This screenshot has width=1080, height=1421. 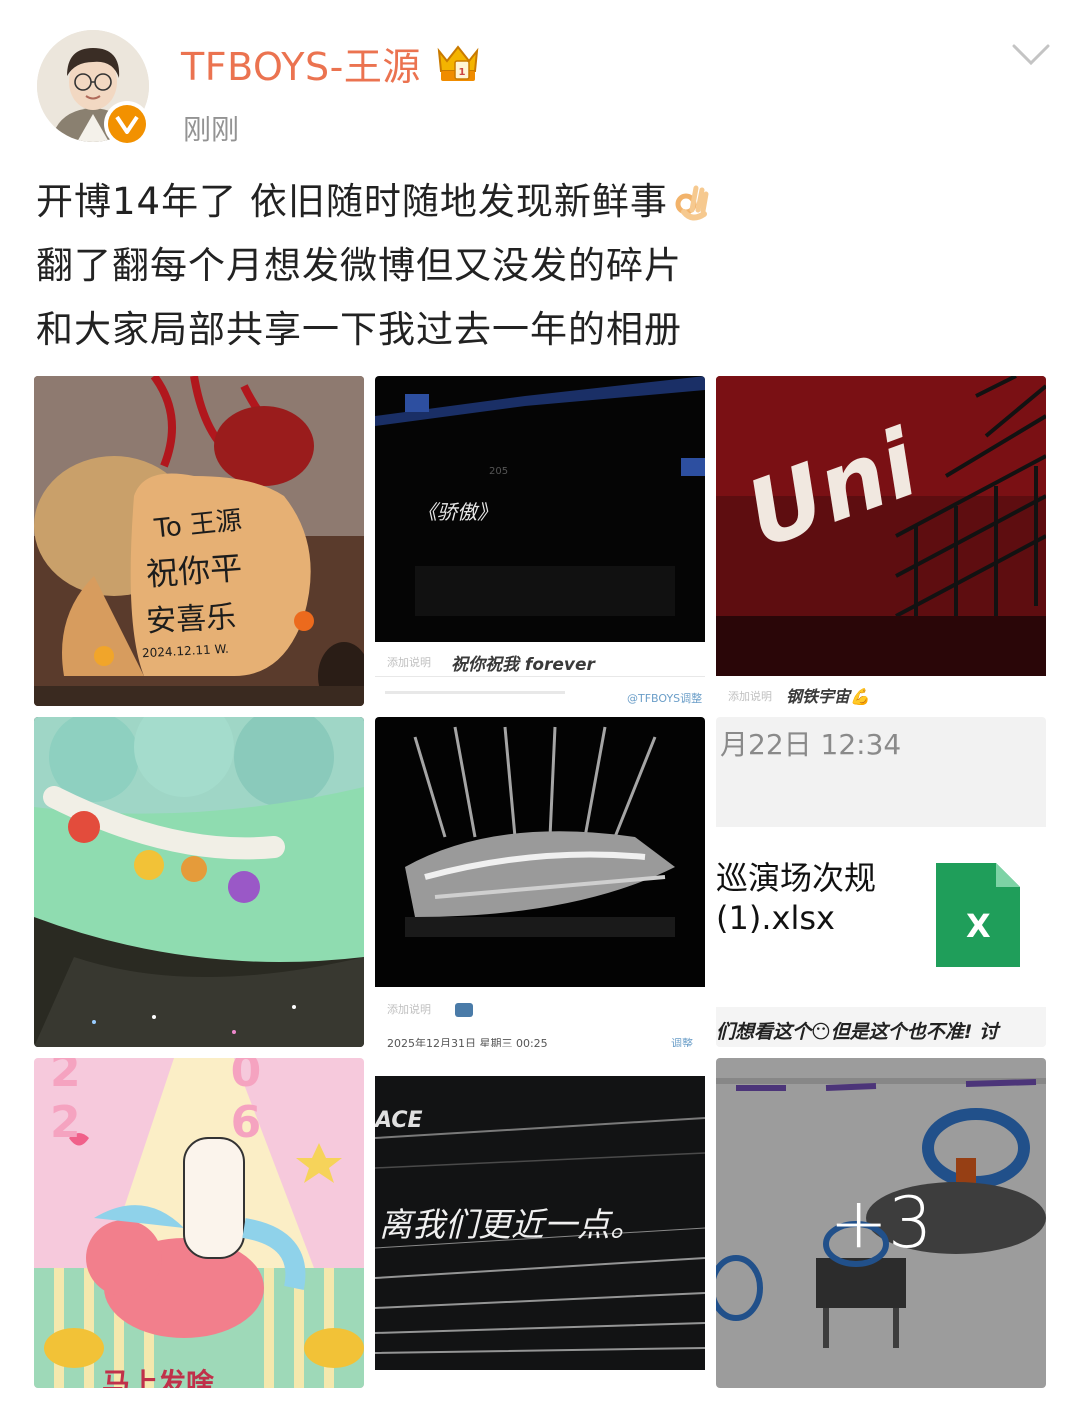 I want to click on fan-text-3: 安喜乐, so click(x=191, y=619).